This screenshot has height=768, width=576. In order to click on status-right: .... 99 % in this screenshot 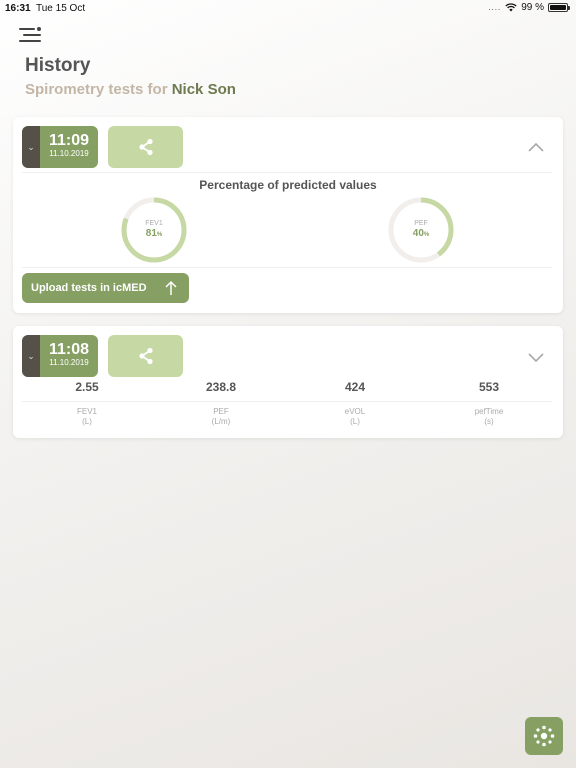, I will do `click(529, 7)`.